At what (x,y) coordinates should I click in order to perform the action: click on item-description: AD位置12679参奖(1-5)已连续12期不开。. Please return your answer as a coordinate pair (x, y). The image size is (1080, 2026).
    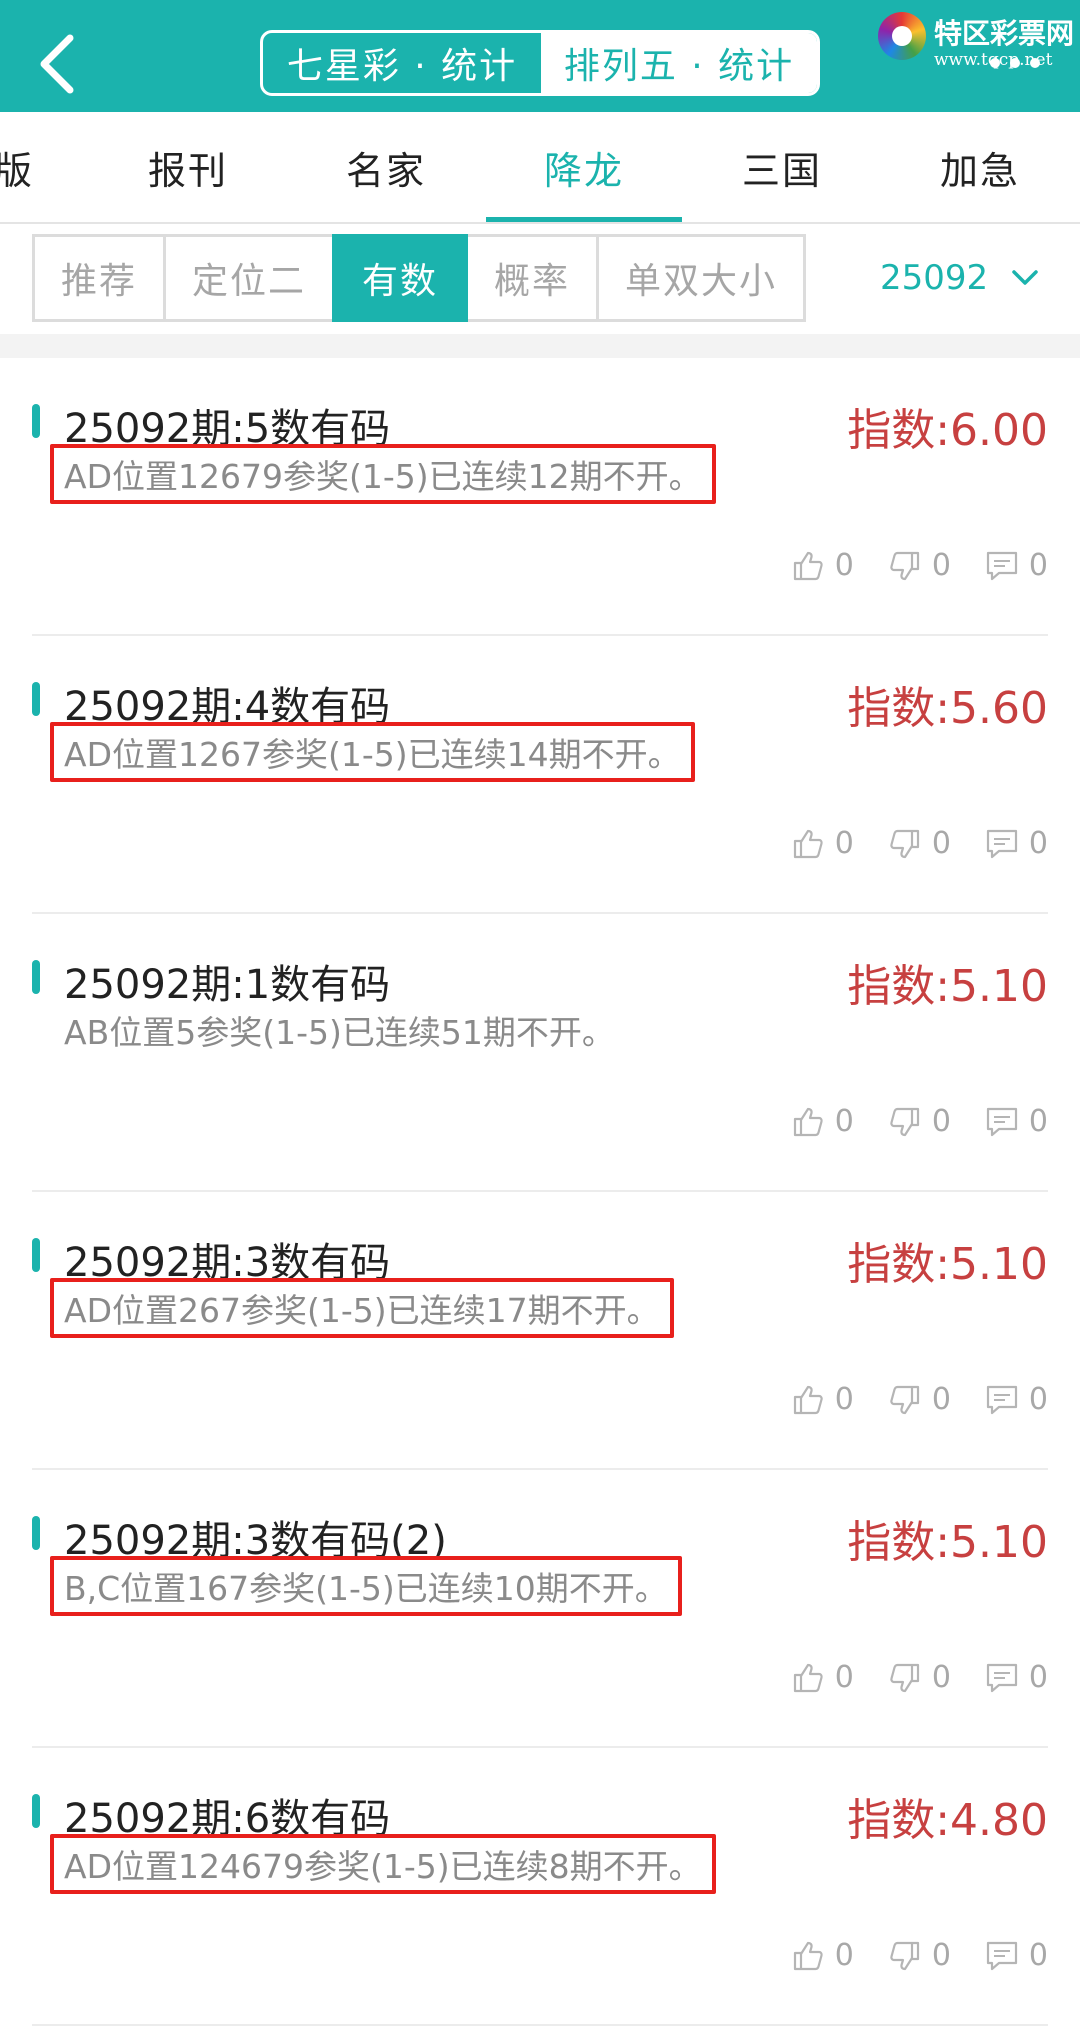
    Looking at the image, I should click on (383, 474).